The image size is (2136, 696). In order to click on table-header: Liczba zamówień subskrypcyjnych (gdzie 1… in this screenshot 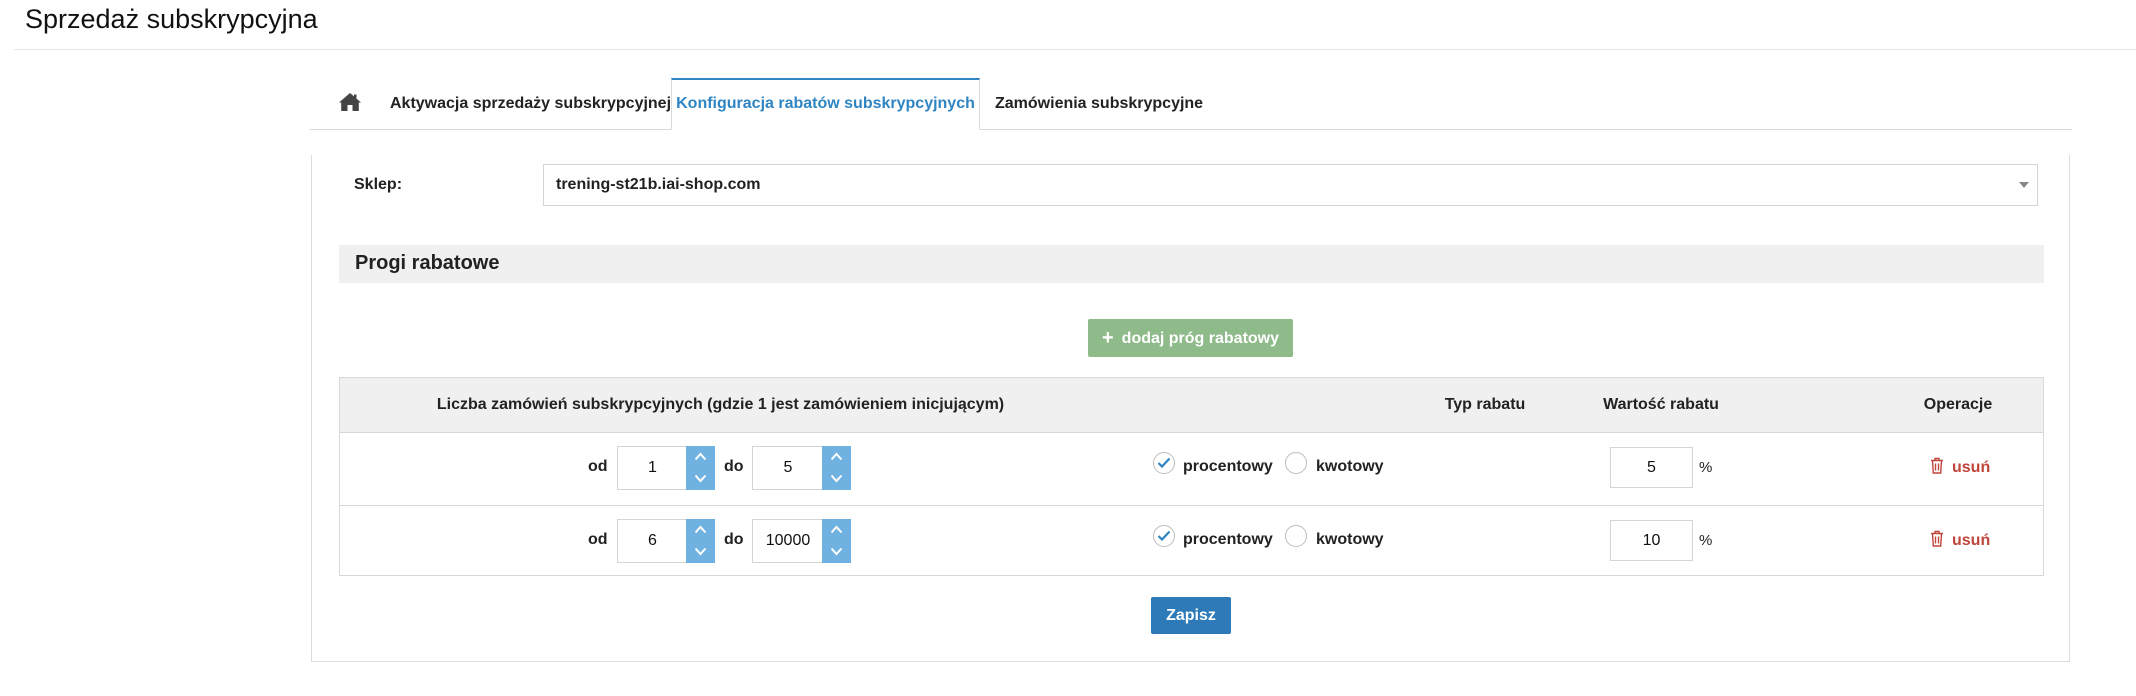, I will do `click(1191, 405)`.